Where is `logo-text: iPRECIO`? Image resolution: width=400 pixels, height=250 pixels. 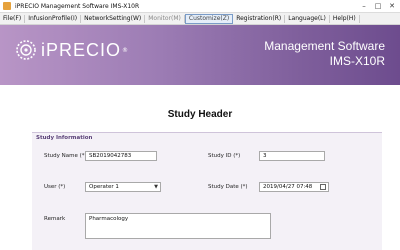 logo-text: iPRECIO is located at coordinates (81, 49).